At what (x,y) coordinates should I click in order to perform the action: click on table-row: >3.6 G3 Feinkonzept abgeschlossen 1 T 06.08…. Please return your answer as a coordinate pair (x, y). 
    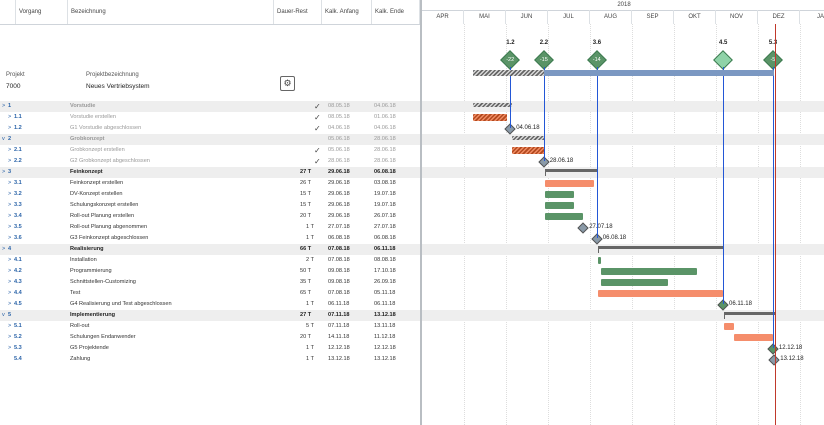
    Looking at the image, I should click on (210, 238).